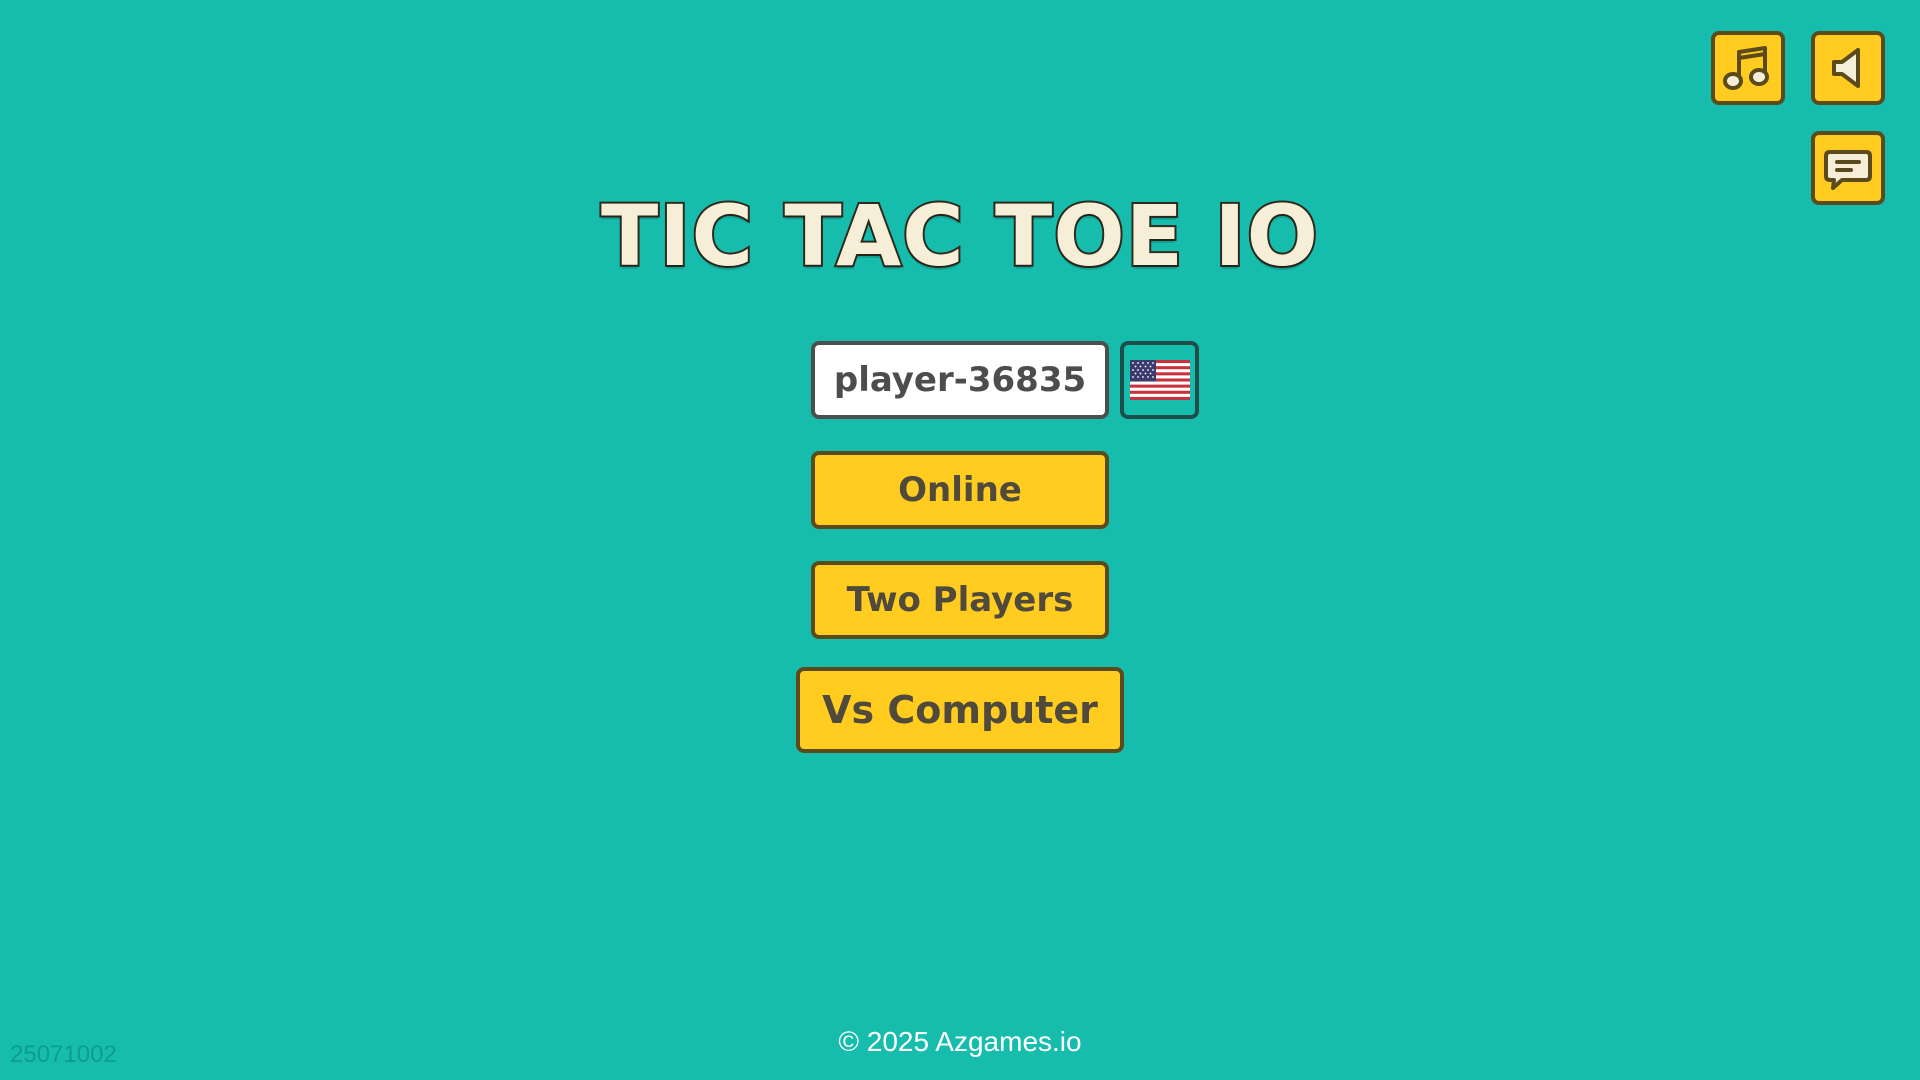 The height and width of the screenshot is (1080, 1920). Describe the element at coordinates (959, 236) in the screenshot. I see `game-title: TIC TAC TOE IO` at that location.